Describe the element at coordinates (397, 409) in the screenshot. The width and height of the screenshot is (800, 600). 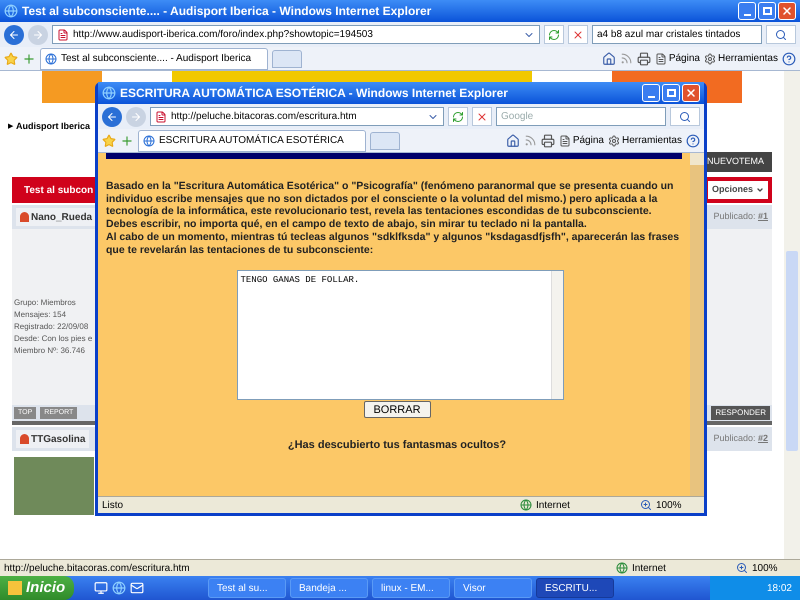
I see `clear-button: BORRAR` at that location.